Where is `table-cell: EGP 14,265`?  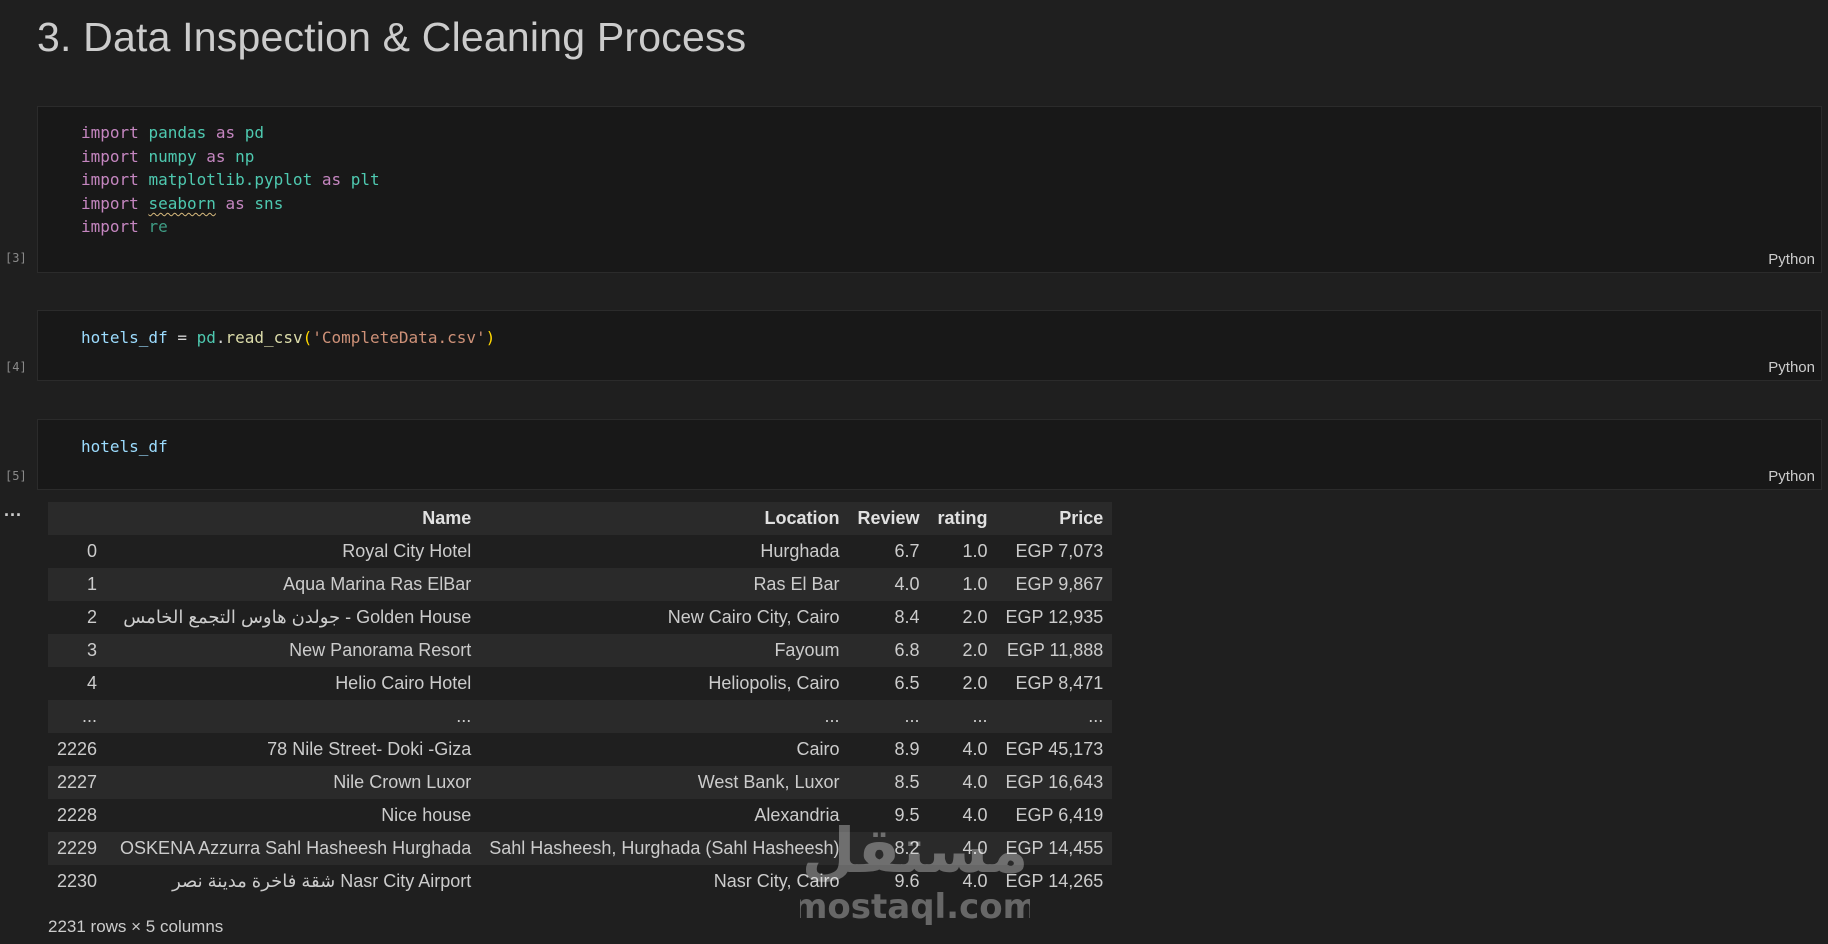
table-cell: EGP 14,265 is located at coordinates (1054, 881).